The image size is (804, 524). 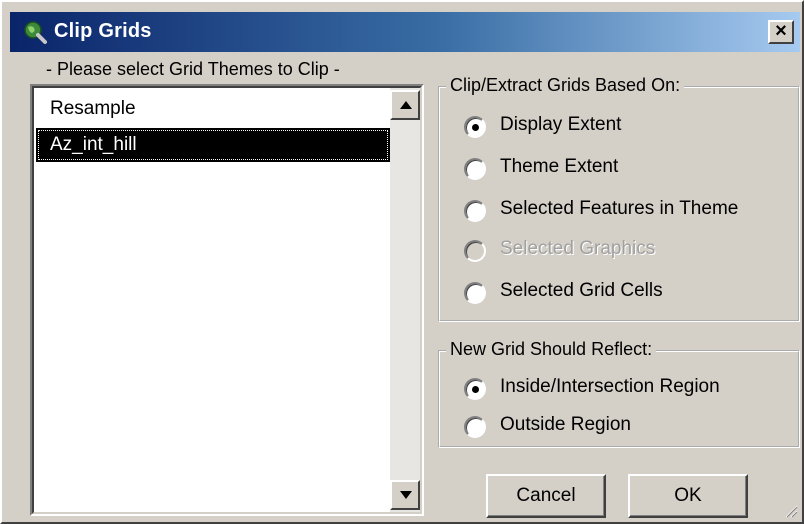 What do you see at coordinates (405, 300) in the screenshot?
I see `vertical-scrollbar` at bounding box center [405, 300].